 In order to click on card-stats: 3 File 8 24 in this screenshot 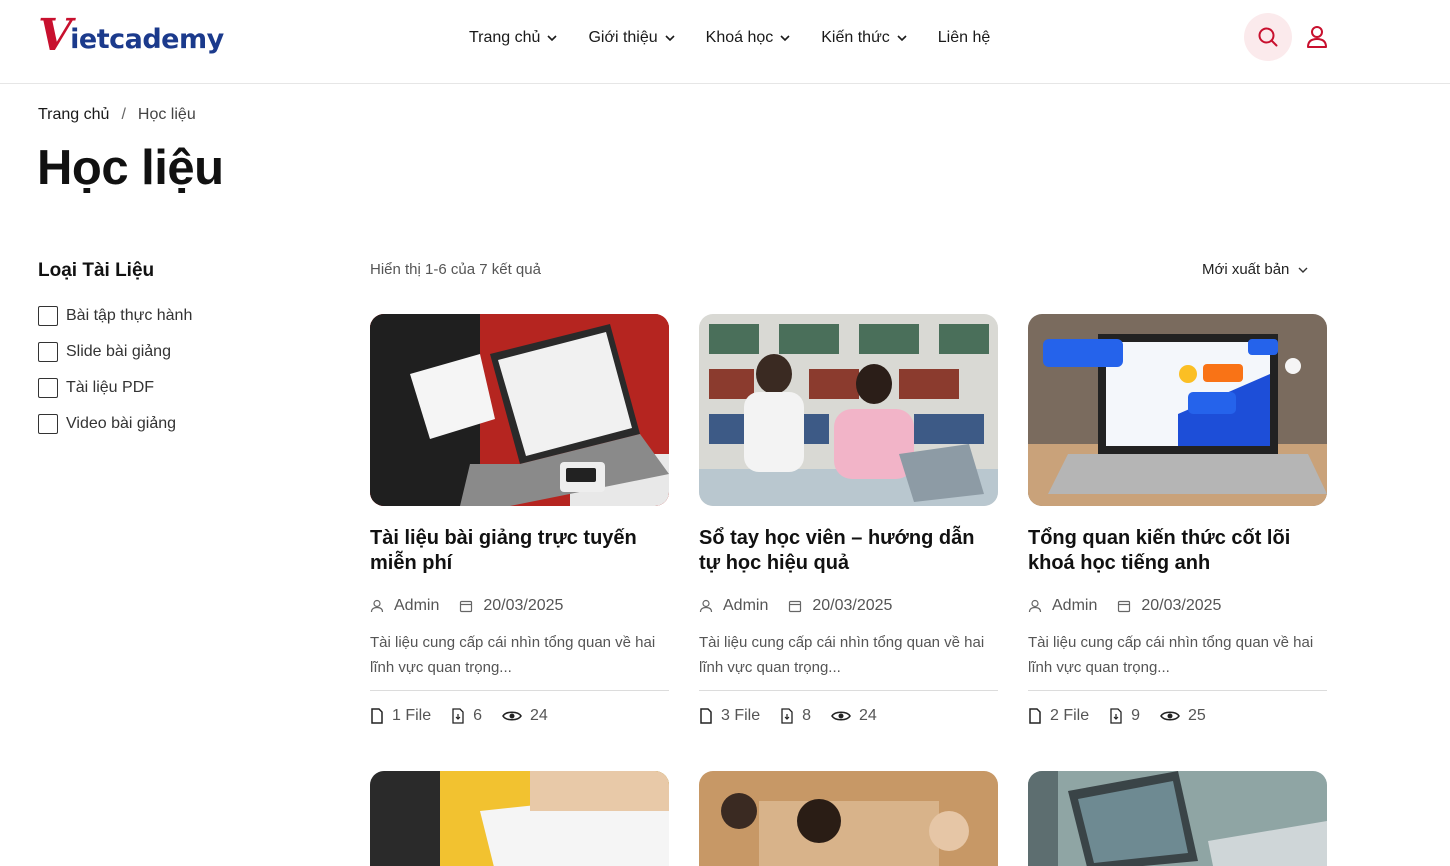, I will do `click(848, 716)`.